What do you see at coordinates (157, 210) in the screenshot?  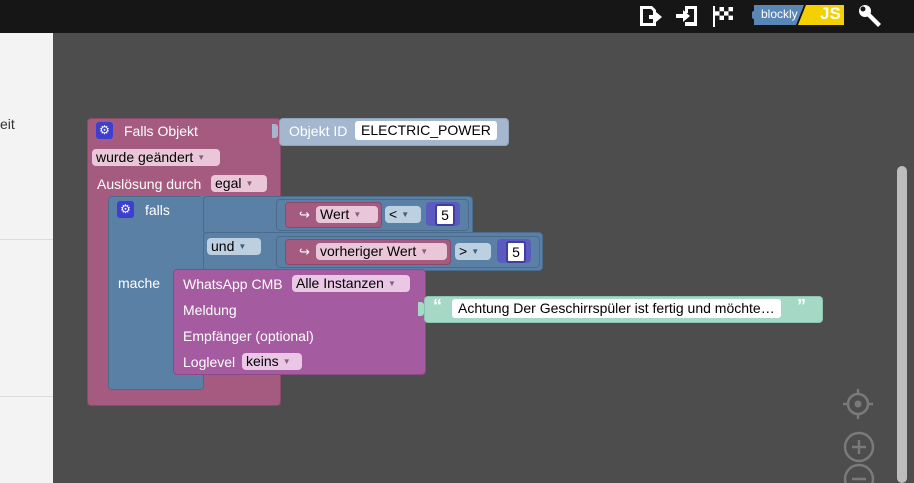 I see `if-label: falls` at bounding box center [157, 210].